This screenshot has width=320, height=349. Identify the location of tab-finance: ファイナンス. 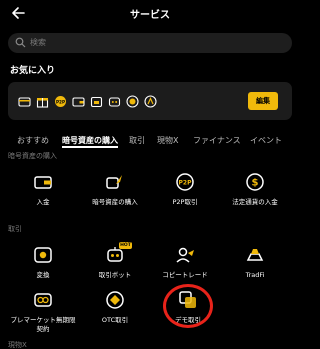
(217, 140).